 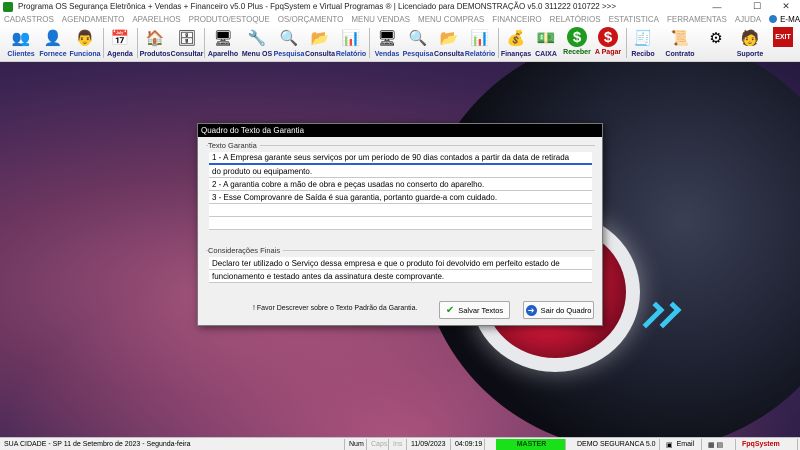 I want to click on status-time: 04:09:19, so click(x=469, y=444).